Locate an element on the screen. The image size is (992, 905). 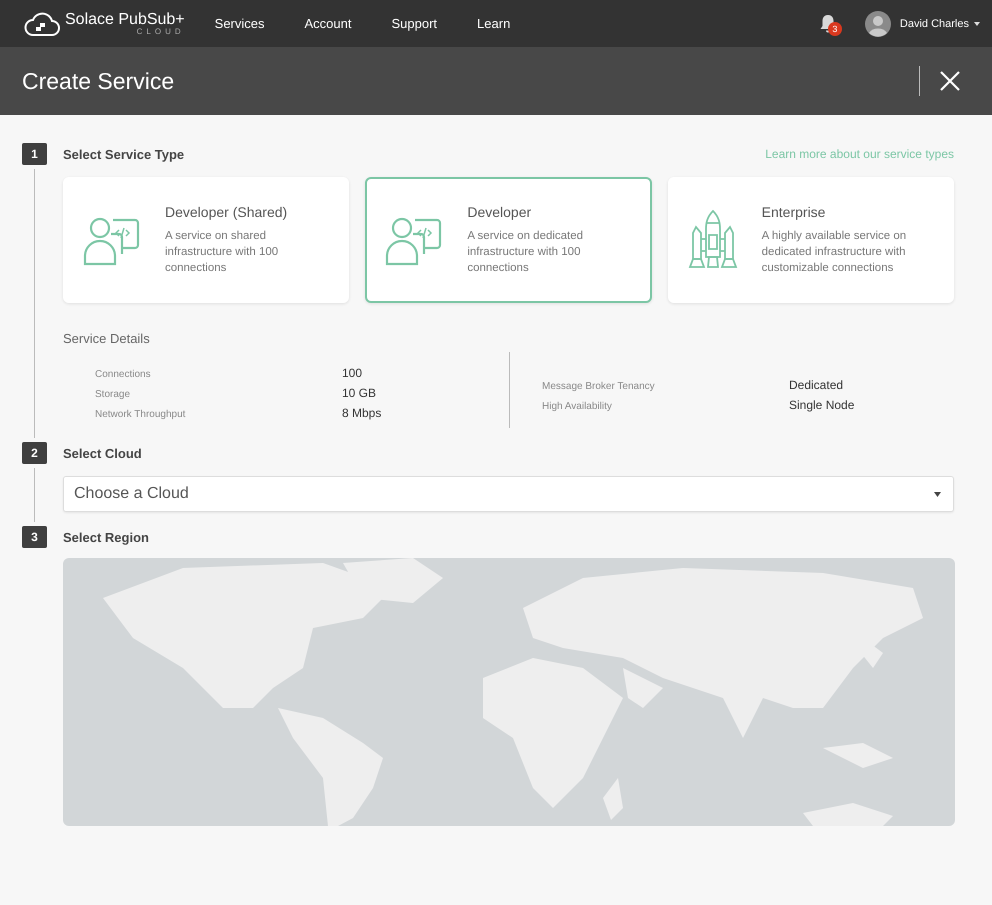
card-title: Enterprise is located at coordinates (794, 212).